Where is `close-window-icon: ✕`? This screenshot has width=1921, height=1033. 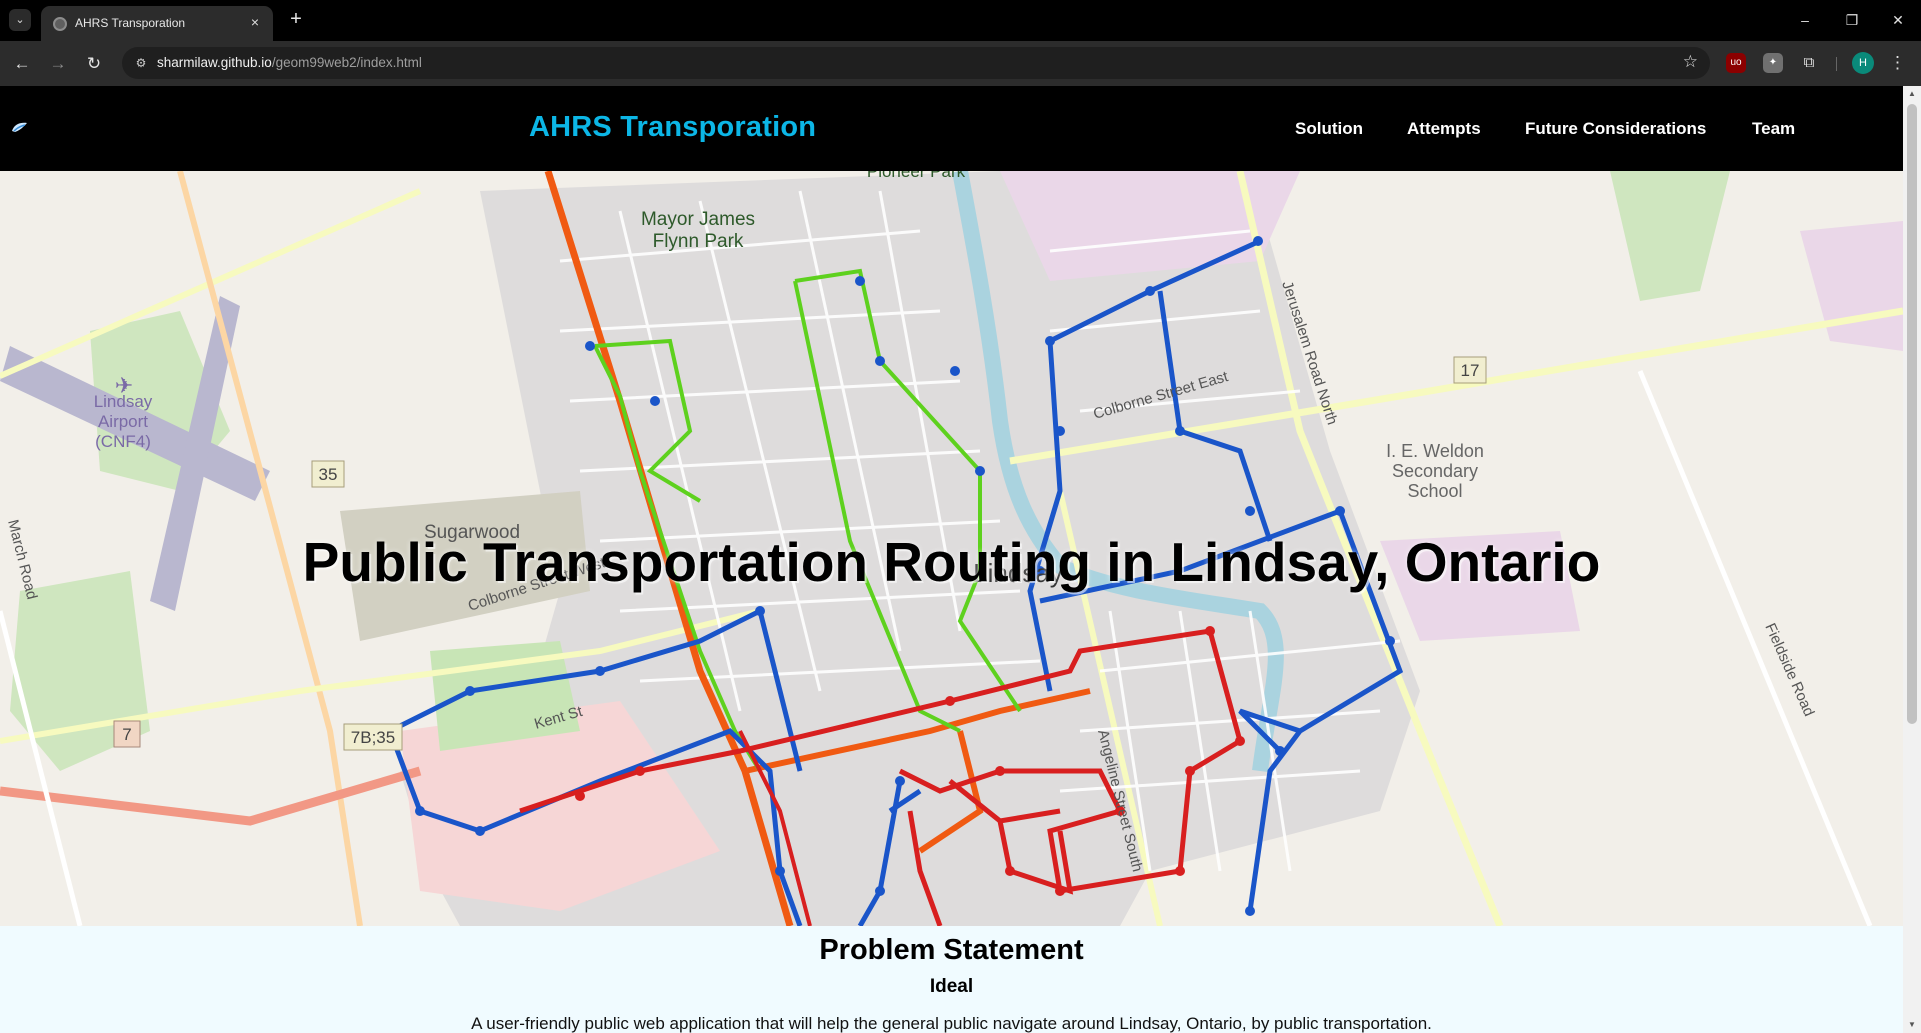 close-window-icon: ✕ is located at coordinates (1898, 20).